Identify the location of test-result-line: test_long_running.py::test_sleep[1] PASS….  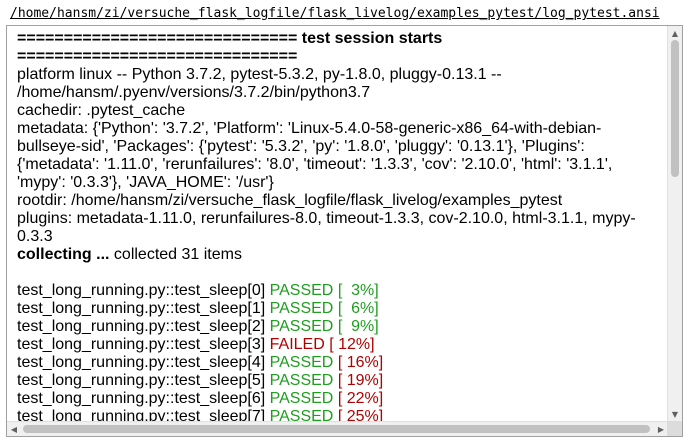
(333, 309).